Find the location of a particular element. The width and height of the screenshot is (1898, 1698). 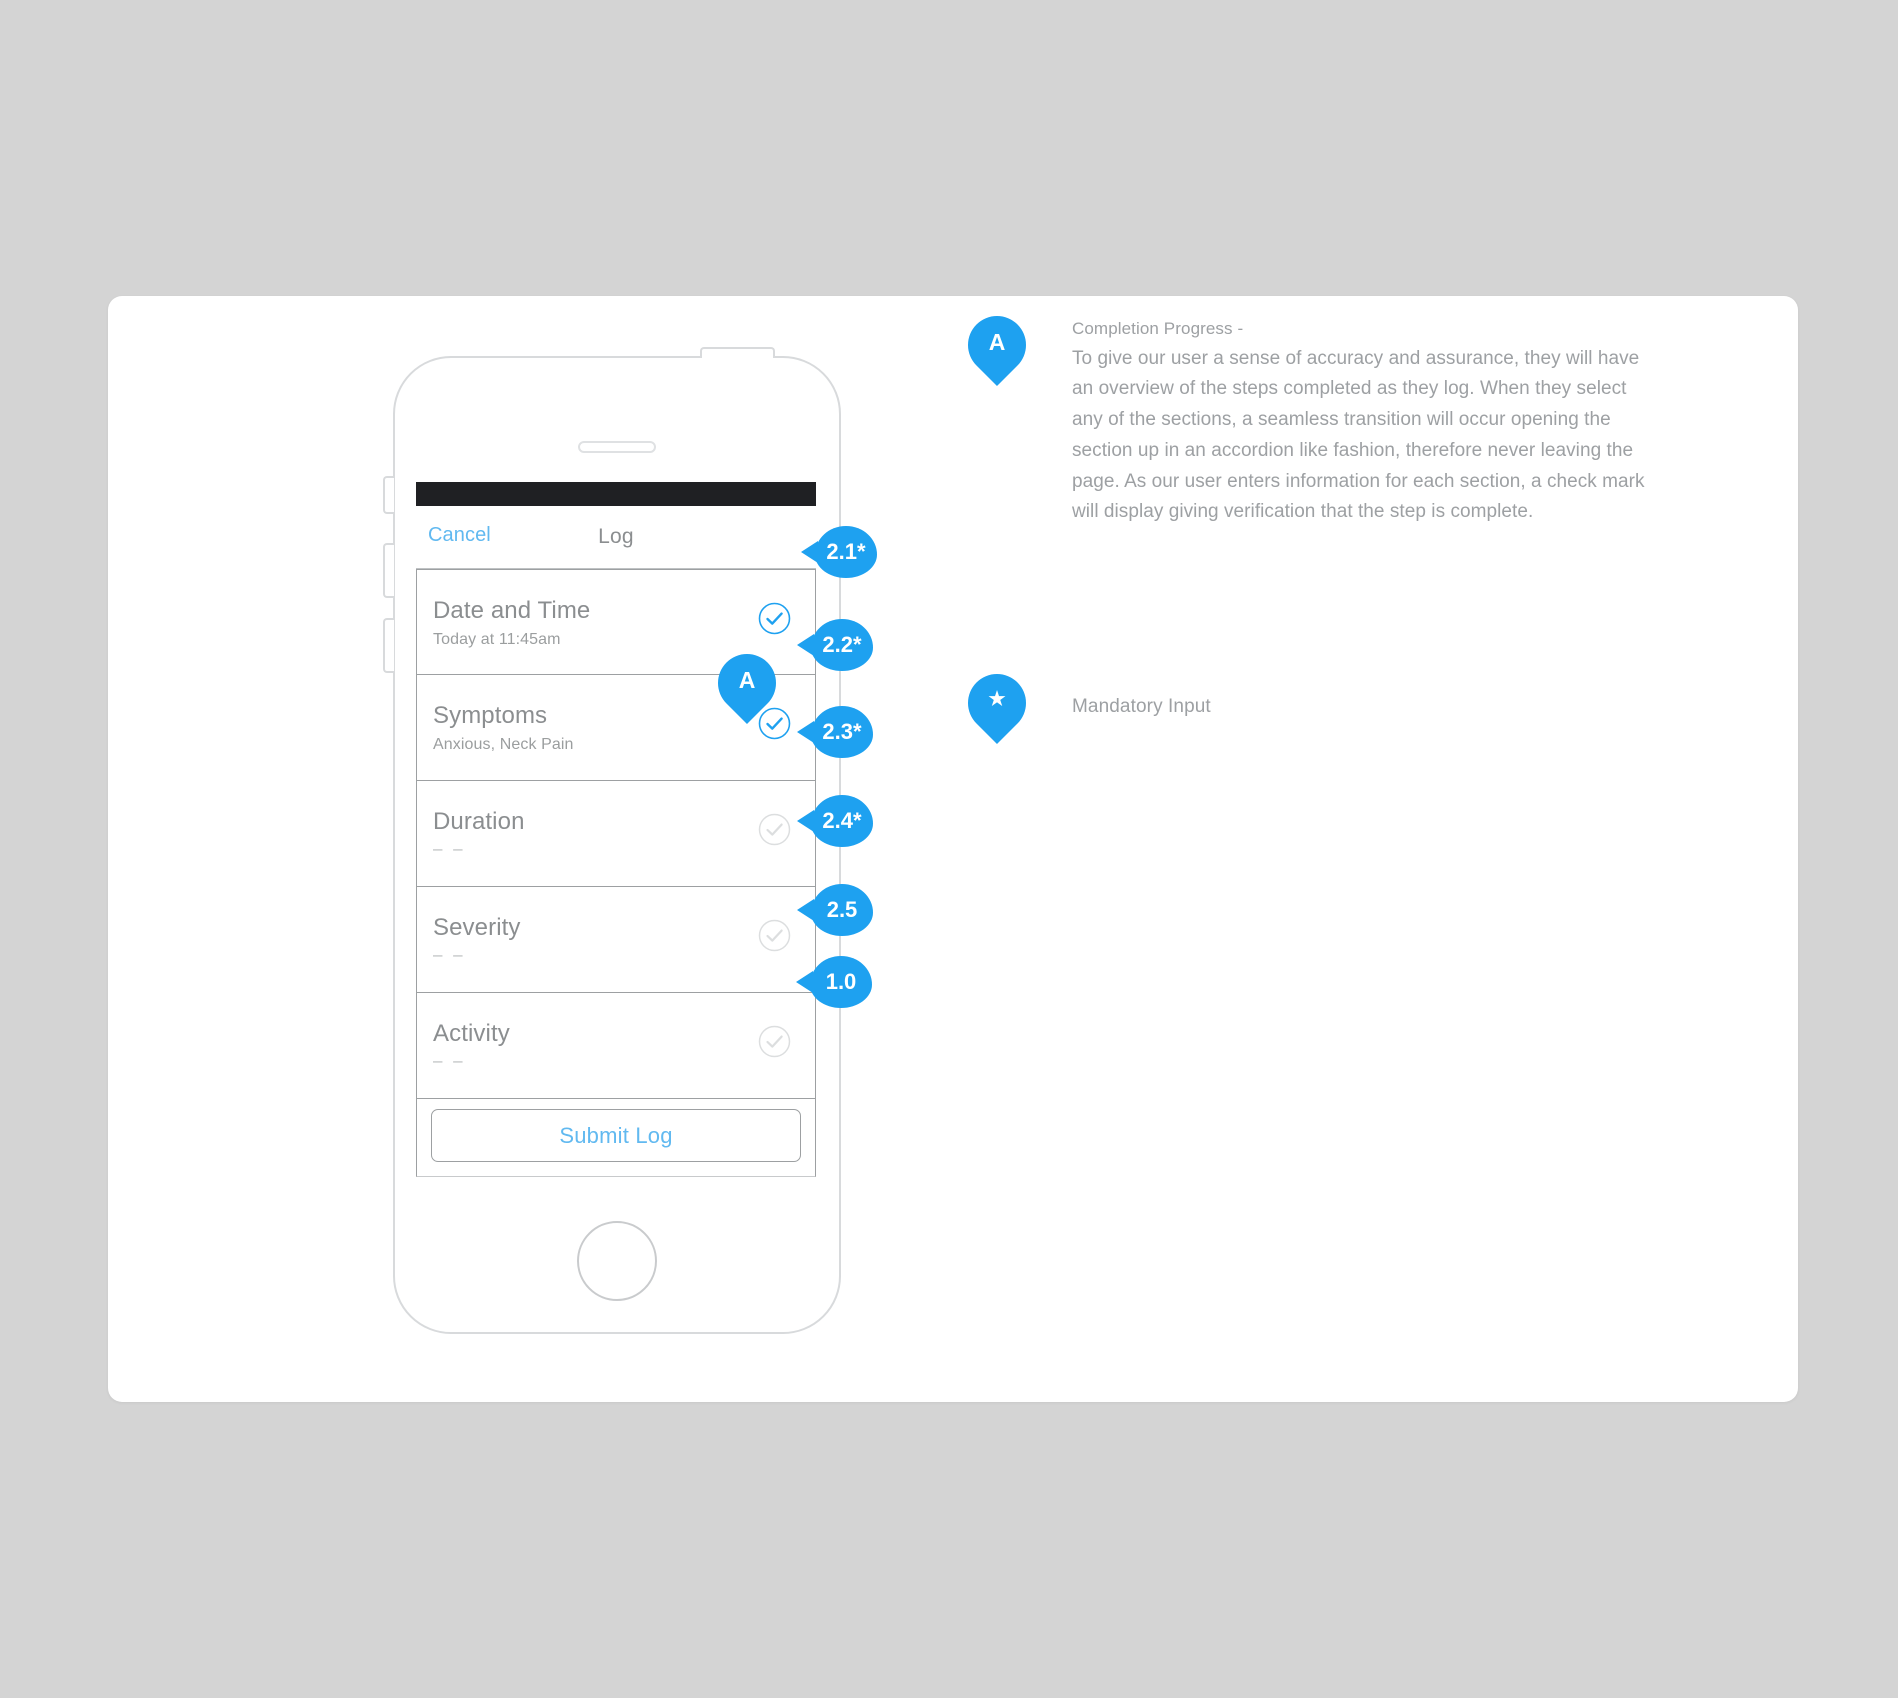

list-item: Duration – – is located at coordinates (616, 834).